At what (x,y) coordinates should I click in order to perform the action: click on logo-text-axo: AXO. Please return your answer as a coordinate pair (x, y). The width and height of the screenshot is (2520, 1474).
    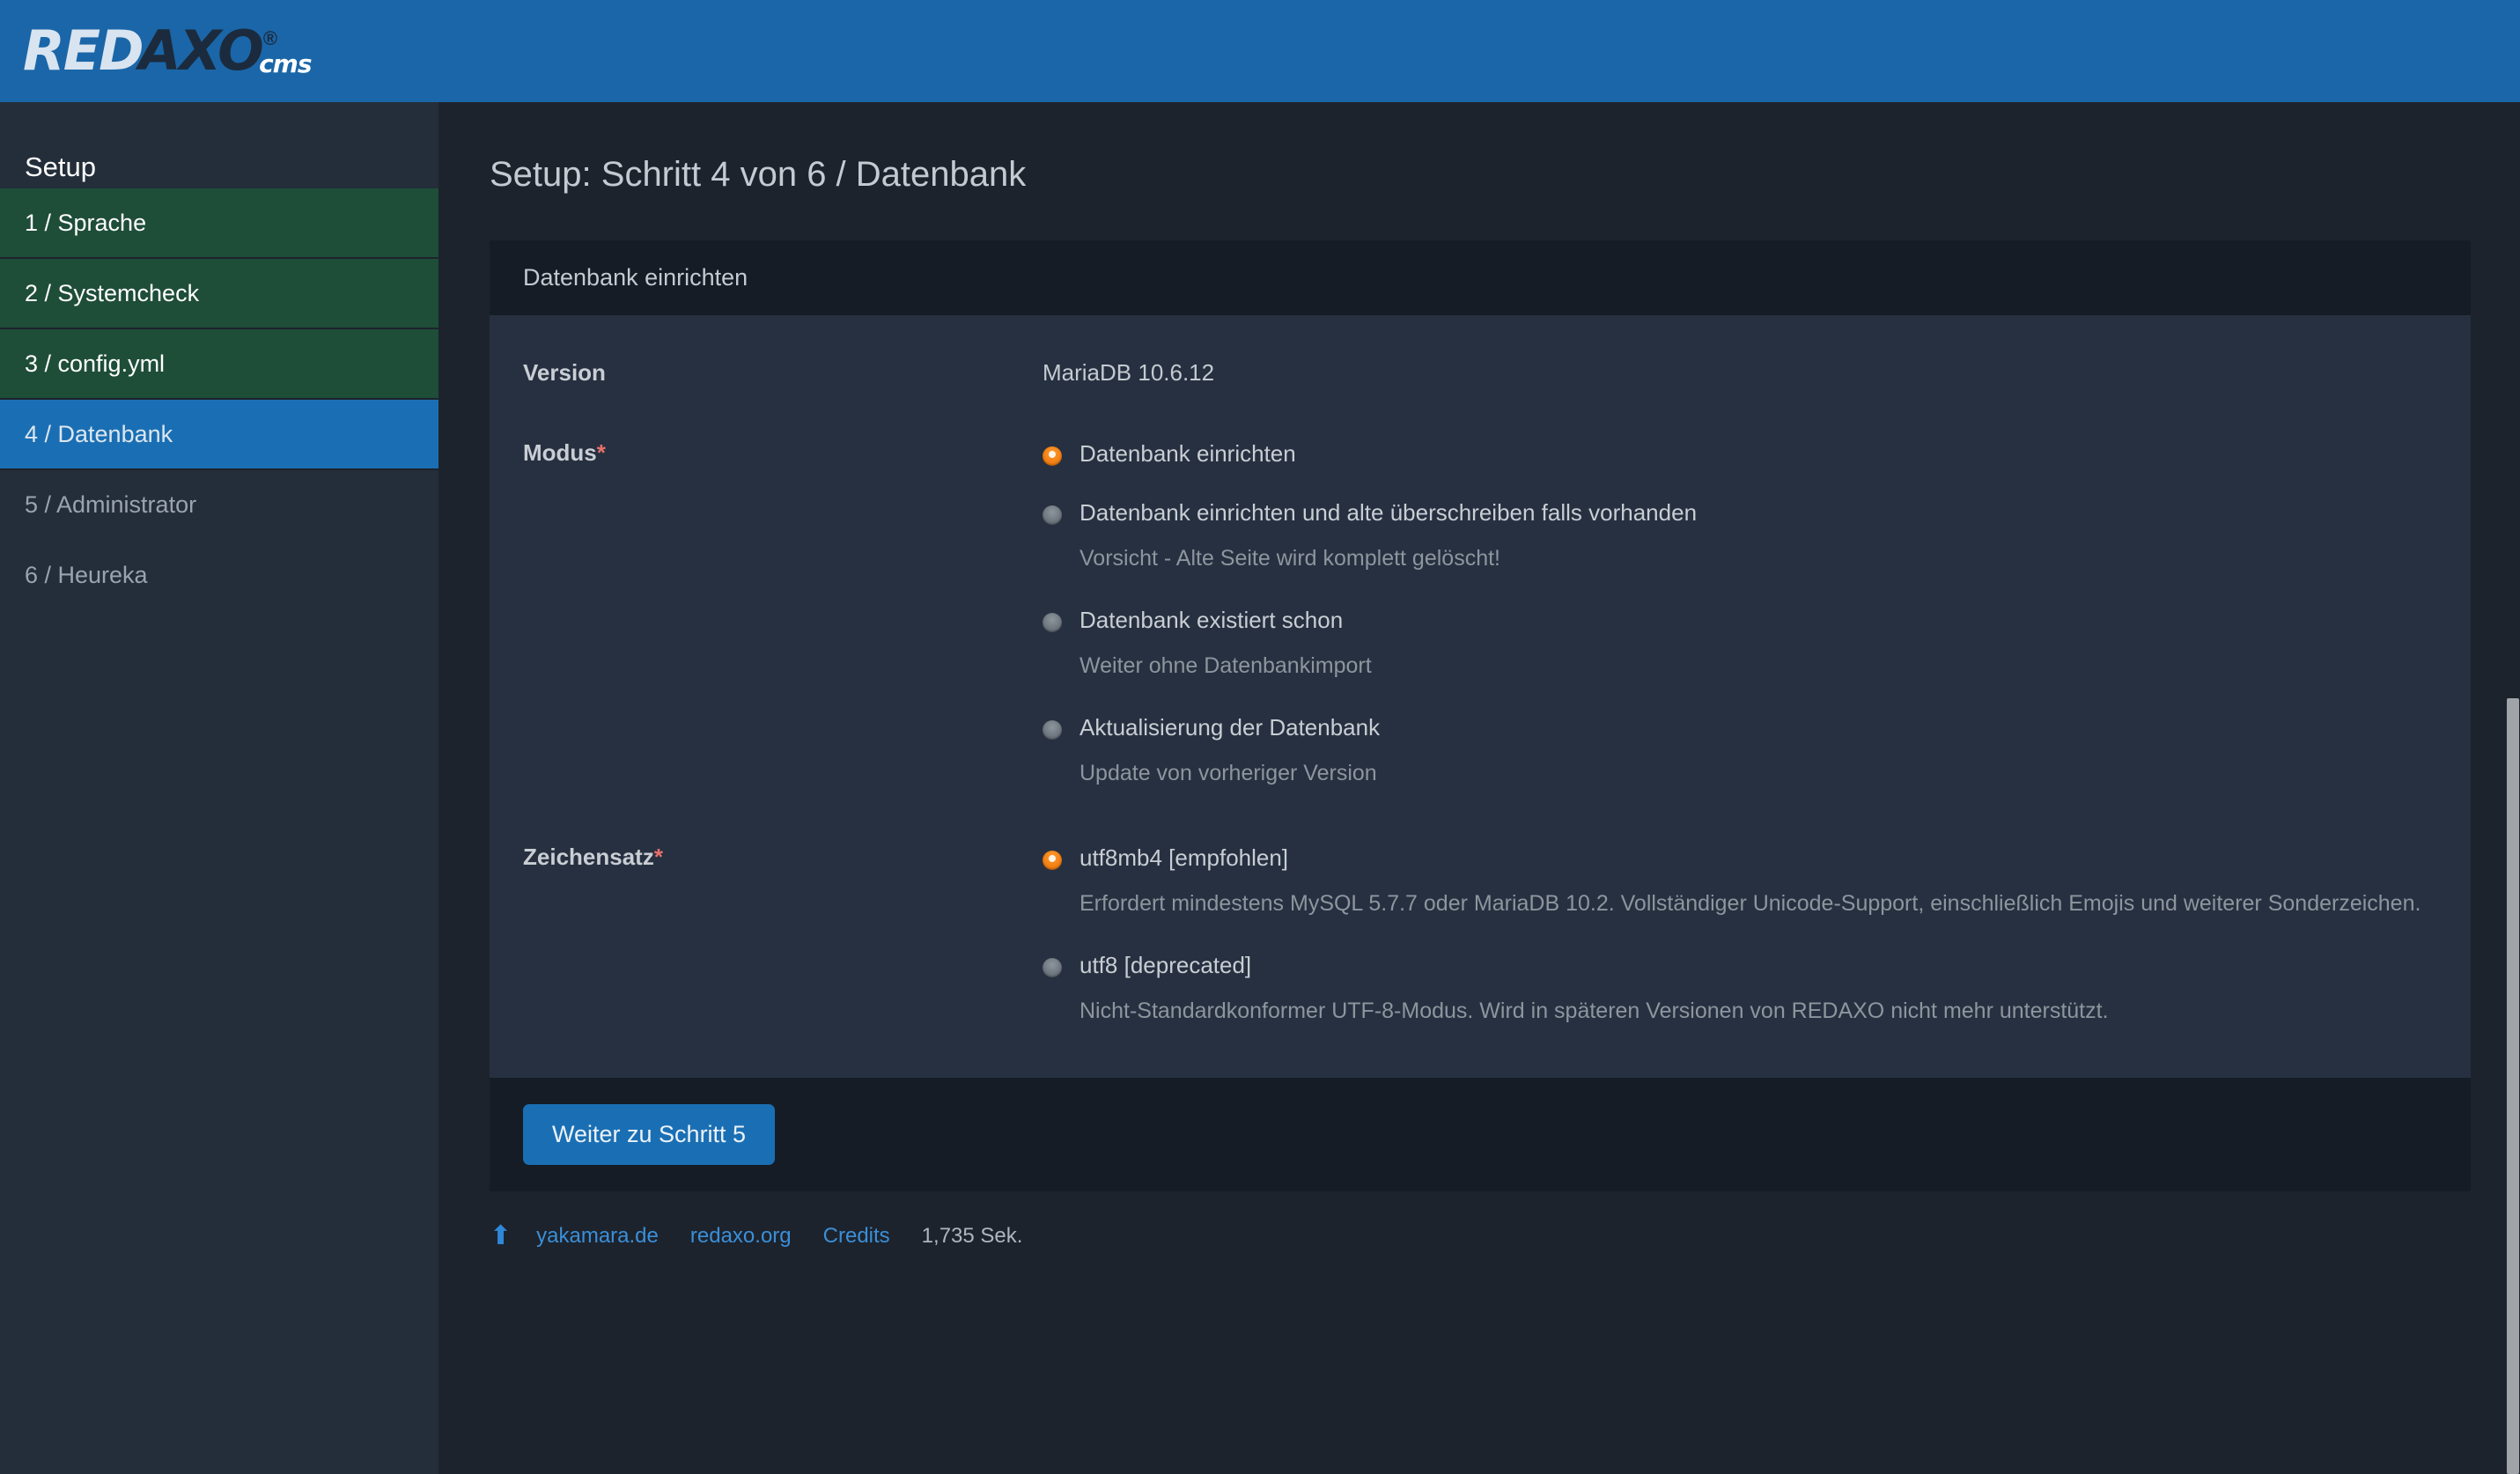
    Looking at the image, I should click on (201, 50).